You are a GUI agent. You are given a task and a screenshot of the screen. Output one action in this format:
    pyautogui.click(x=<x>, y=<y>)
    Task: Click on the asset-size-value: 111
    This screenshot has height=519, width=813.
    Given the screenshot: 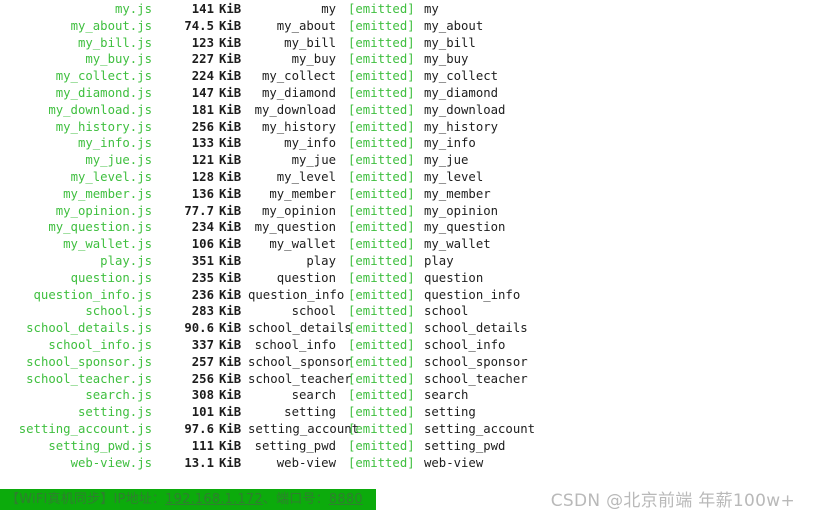 What is the action you would take?
    pyautogui.click(x=202, y=445)
    